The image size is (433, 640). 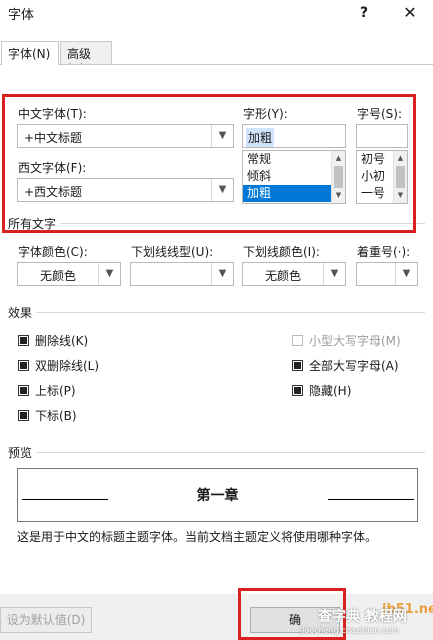 I want to click on style-input-value: 加粗, so click(x=260, y=137).